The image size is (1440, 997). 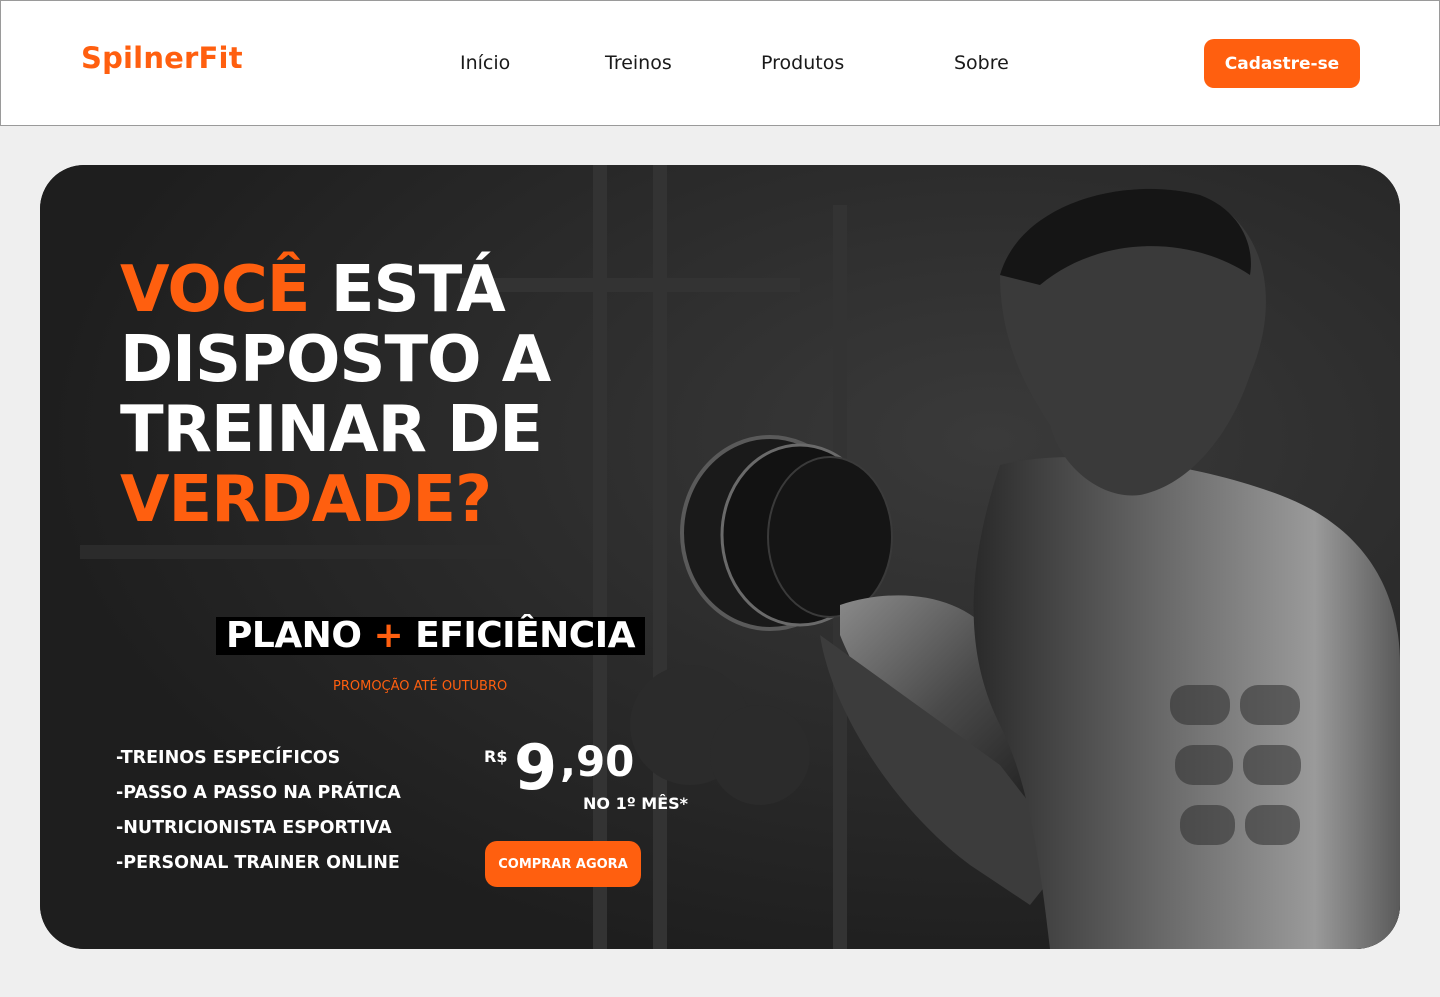 What do you see at coordinates (258, 863) in the screenshot?
I see `feature-item: -PERSONAL TRAINER ONLINE` at bounding box center [258, 863].